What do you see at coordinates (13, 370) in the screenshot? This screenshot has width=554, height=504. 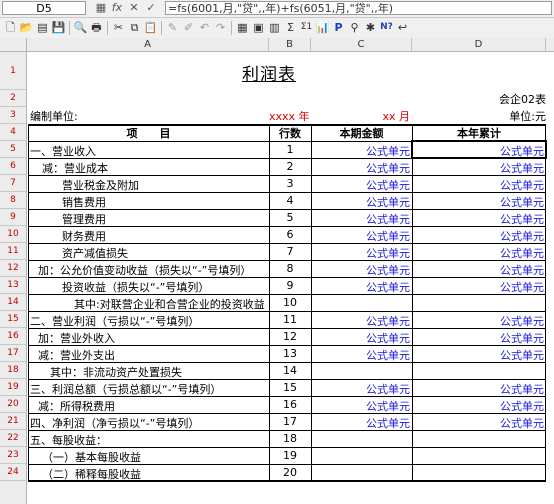 I see `row-header-18: 18` at bounding box center [13, 370].